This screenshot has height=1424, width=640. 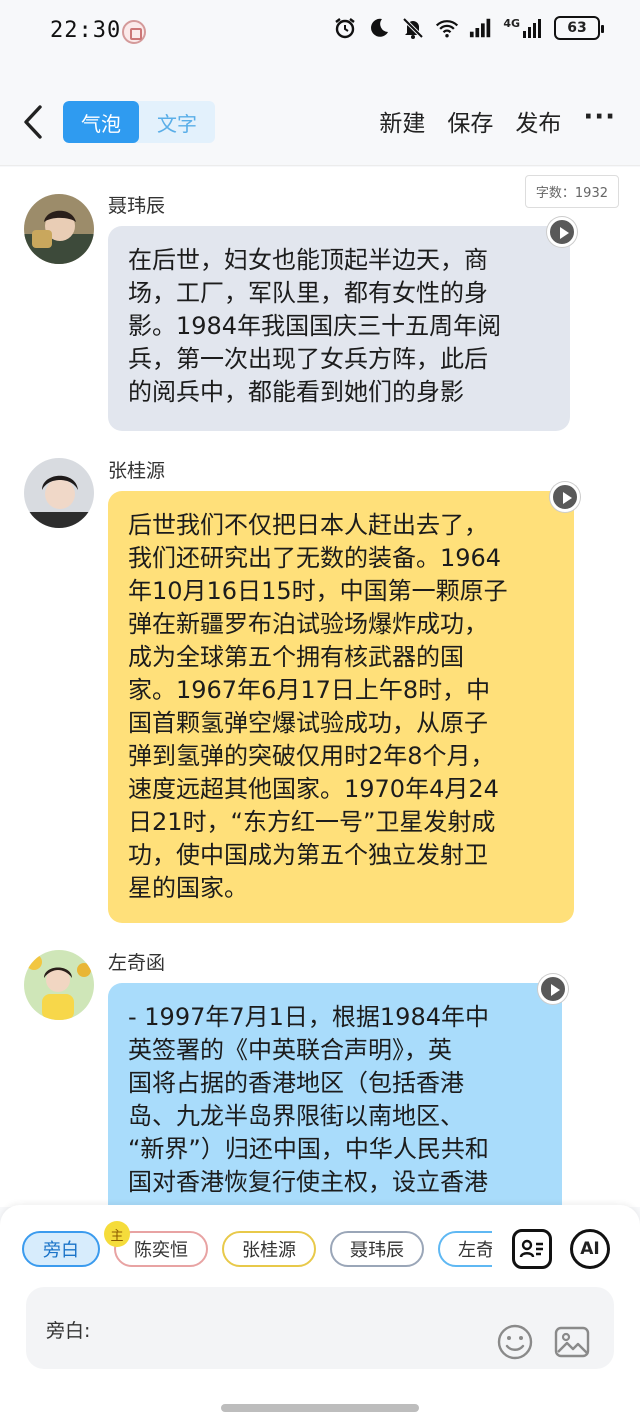 I want to click on dialog-input: 旁白:, so click(x=320, y=1328).